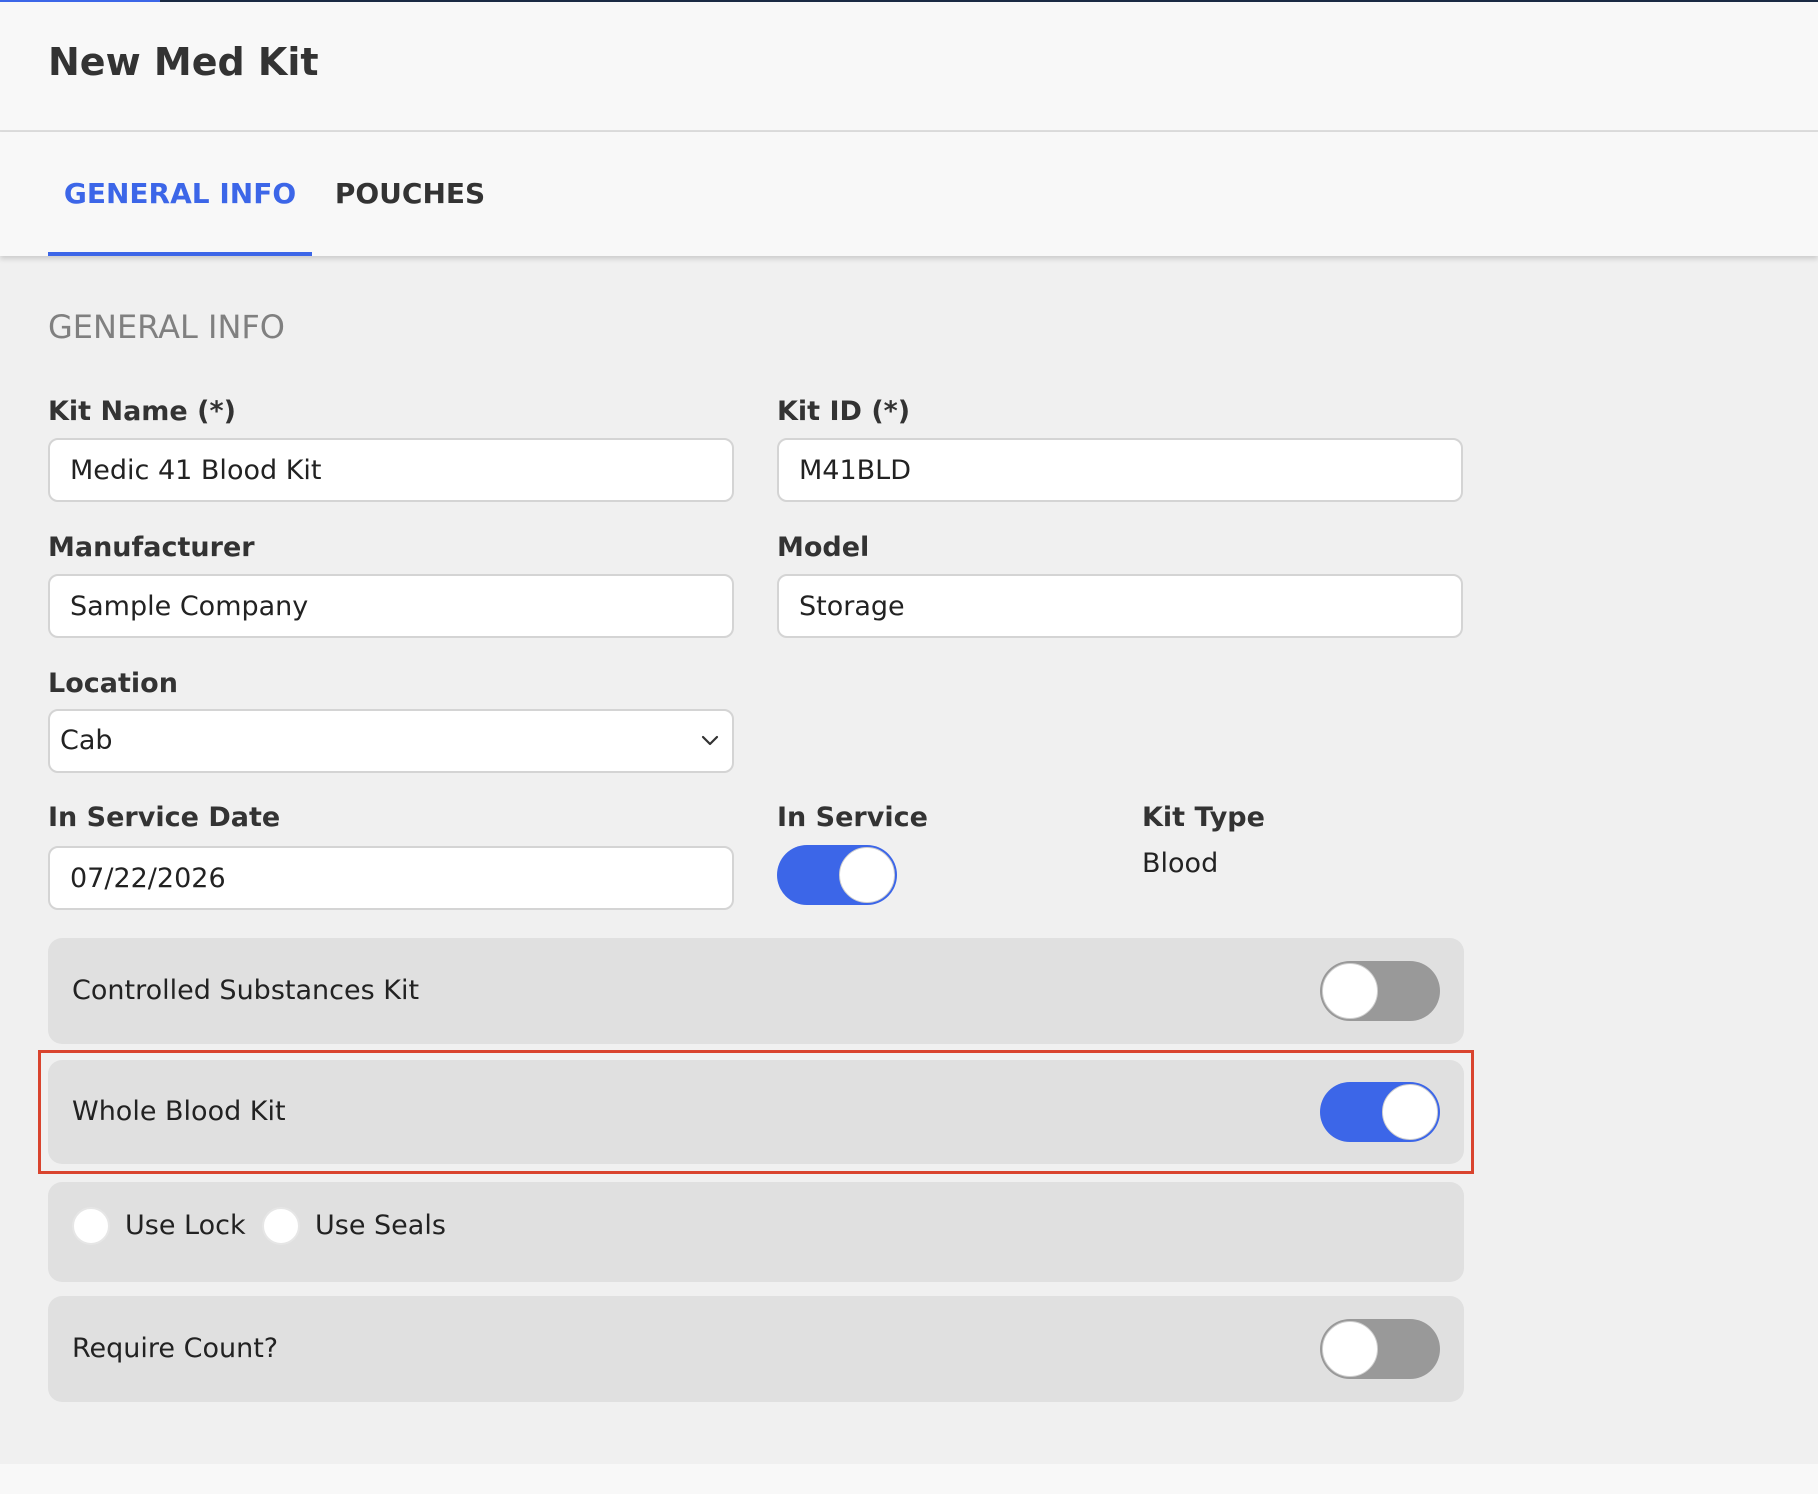  What do you see at coordinates (180, 194) in the screenshot?
I see `tab-general-info: GENERAL INFO` at bounding box center [180, 194].